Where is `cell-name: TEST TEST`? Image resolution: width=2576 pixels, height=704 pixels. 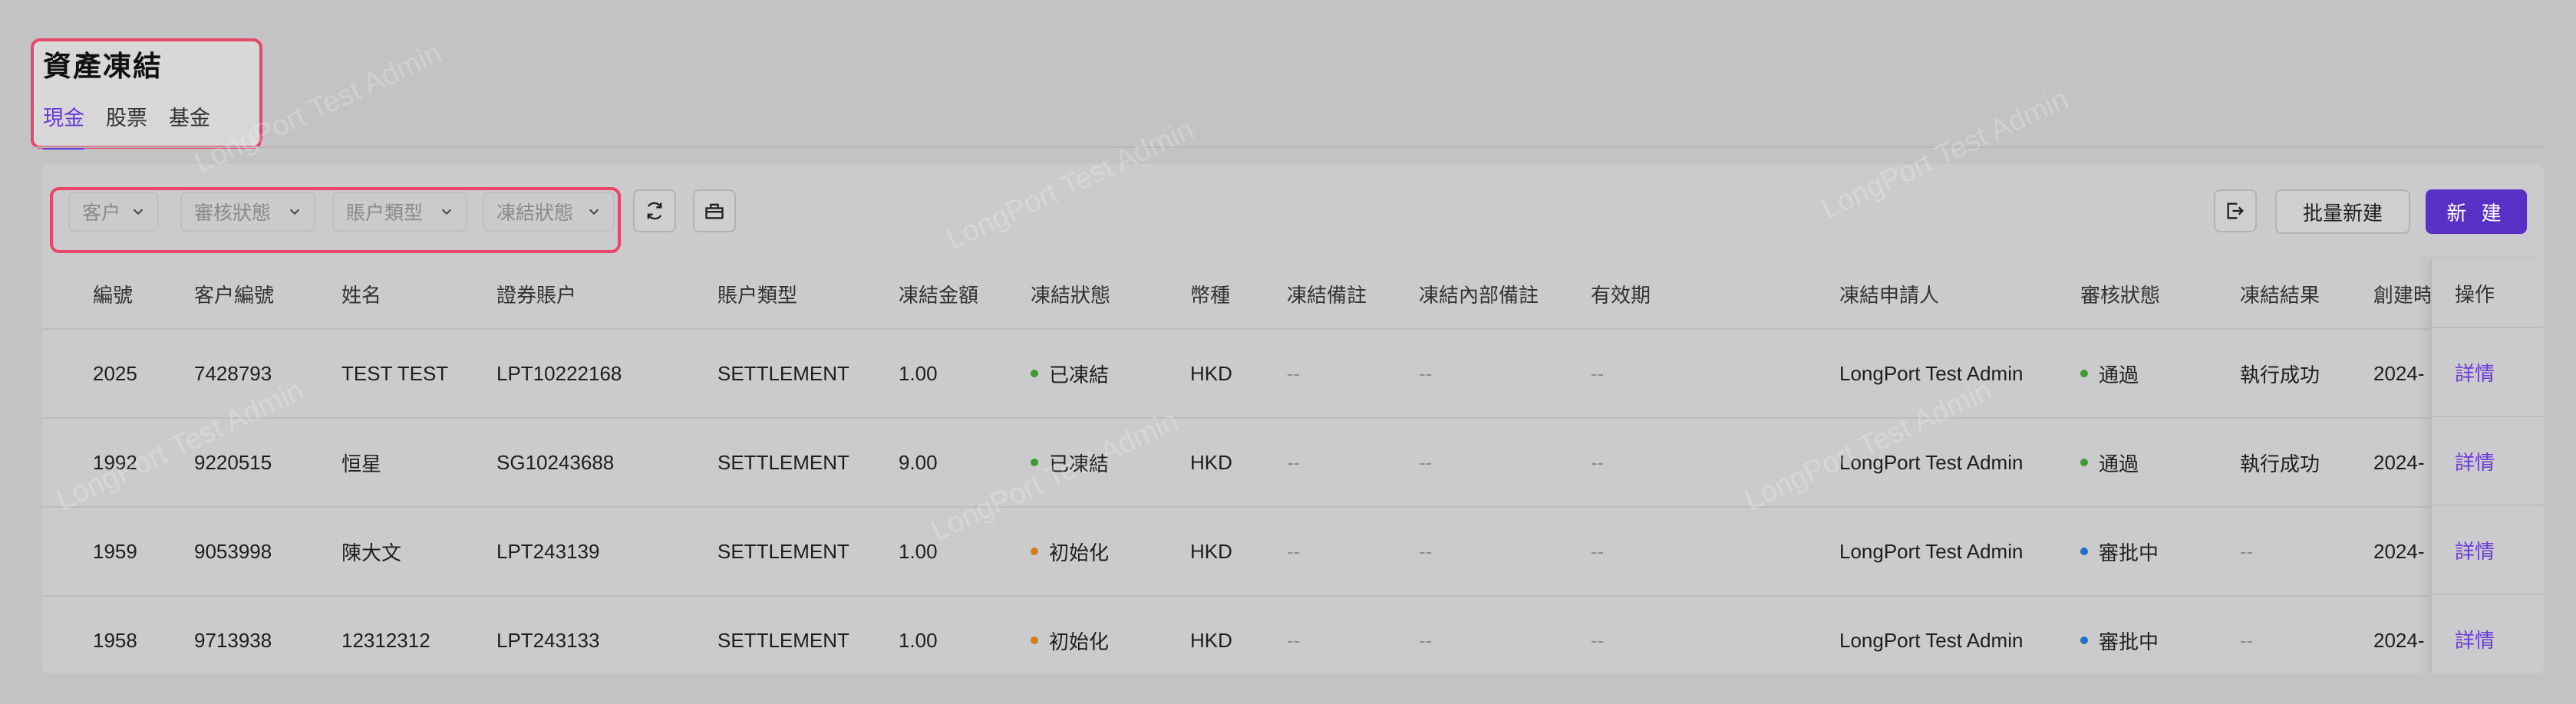 cell-name: TEST TEST is located at coordinates (395, 373).